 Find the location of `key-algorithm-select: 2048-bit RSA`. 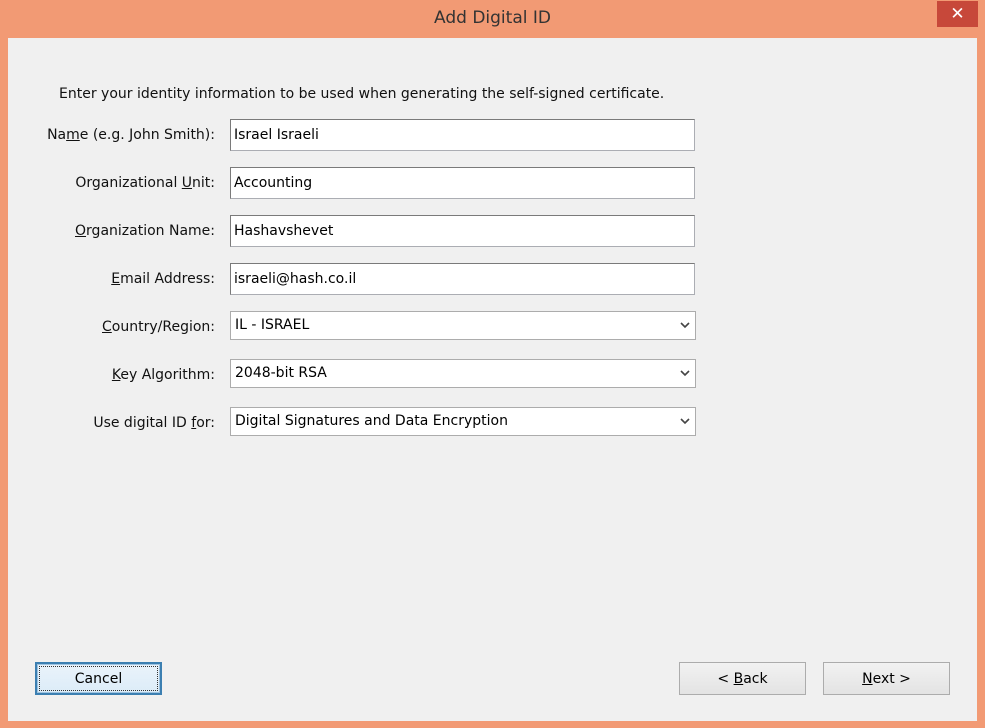

key-algorithm-select: 2048-bit RSA is located at coordinates (463, 373).